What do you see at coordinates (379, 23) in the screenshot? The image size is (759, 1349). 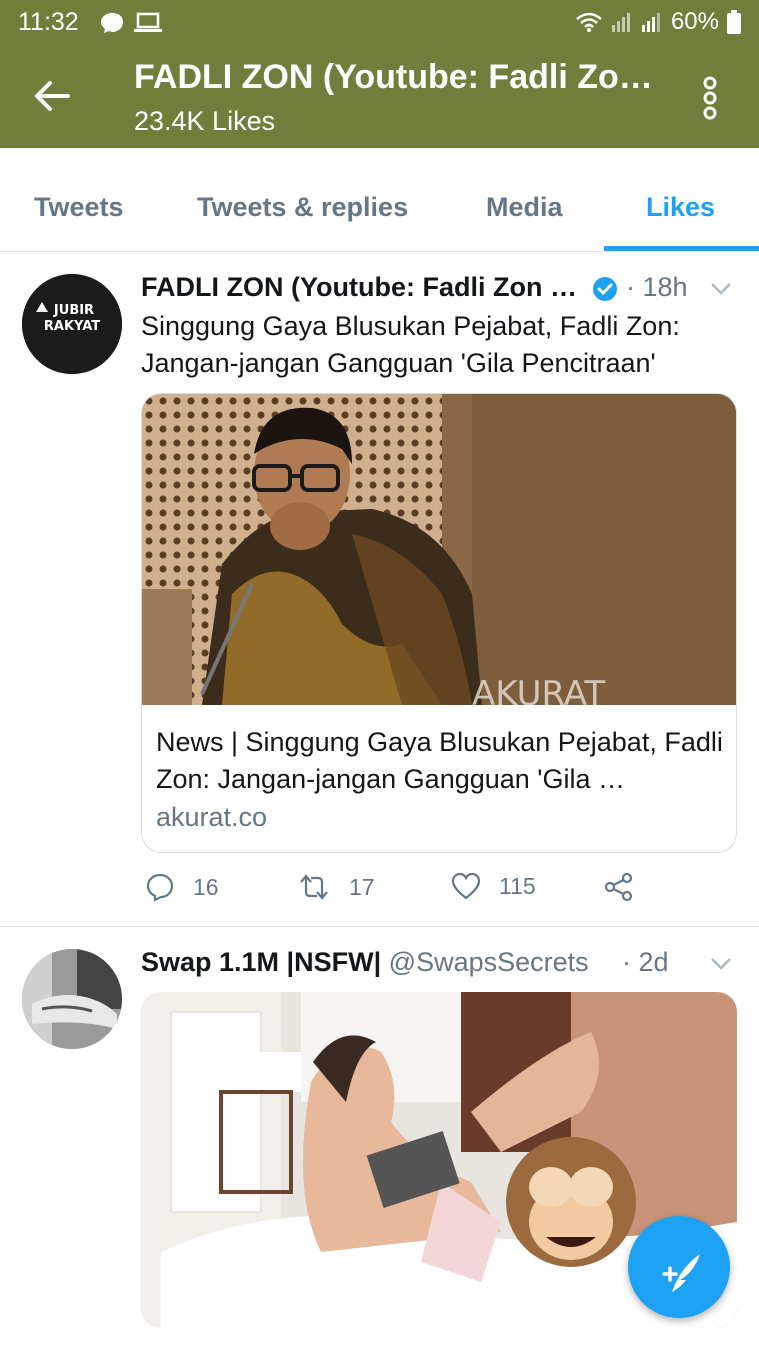 I see `status-bar: 11:32 60%` at bounding box center [379, 23].